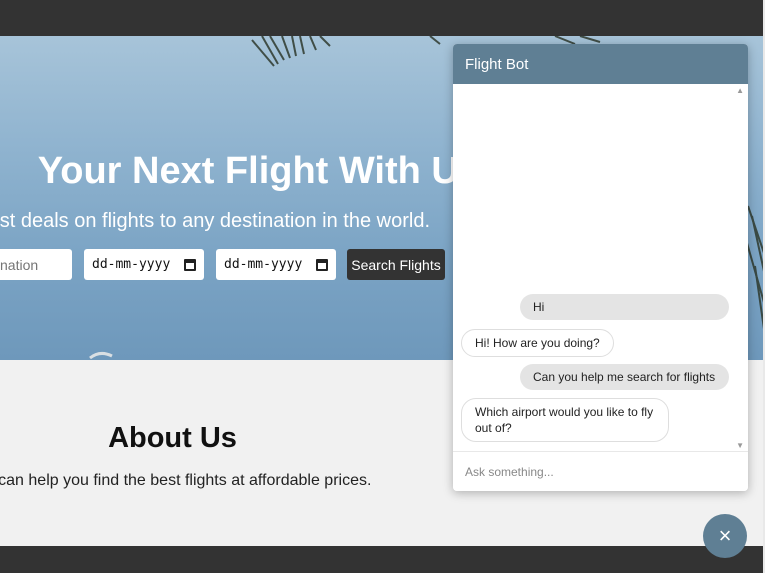 This screenshot has width=765, height=573. Describe the element at coordinates (131, 264) in the screenshot. I see `departure-date-value: dd-mm-yyyy` at that location.